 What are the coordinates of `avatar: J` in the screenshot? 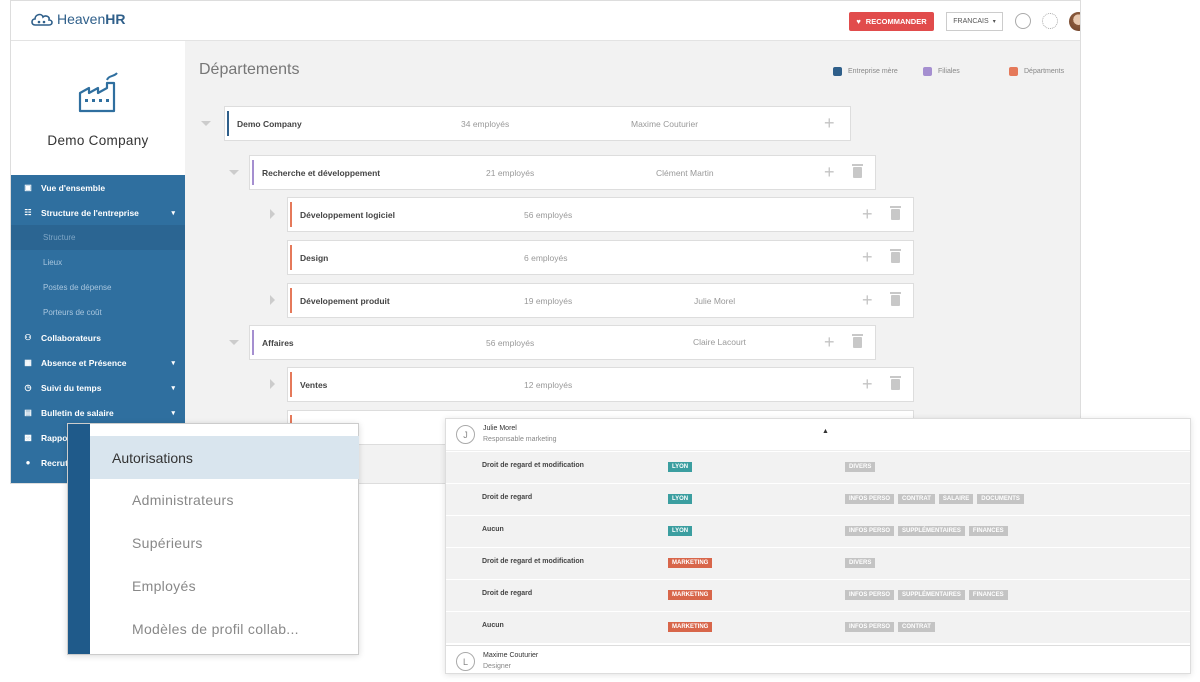 It's located at (465, 434).